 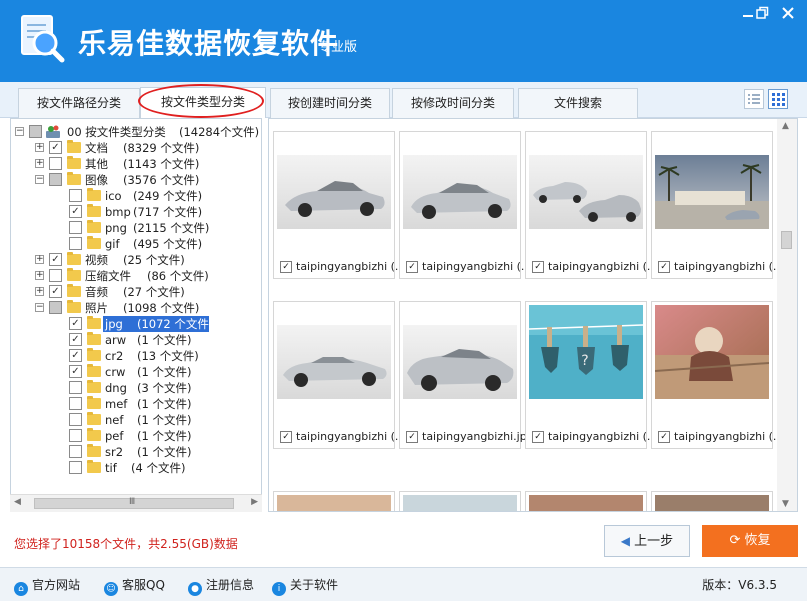 I want to click on list-view-icon, so click(x=754, y=99).